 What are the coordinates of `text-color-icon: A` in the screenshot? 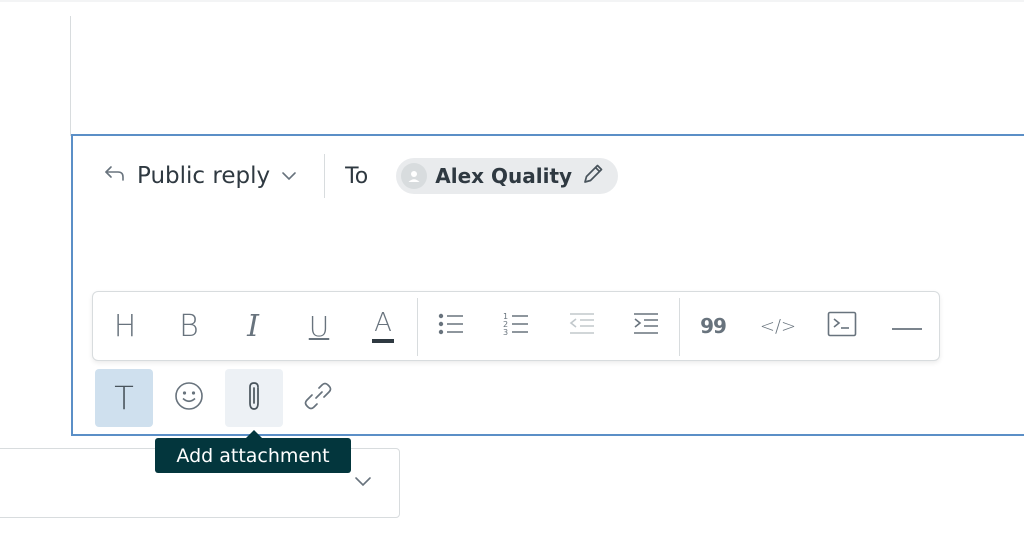 It's located at (383, 322).